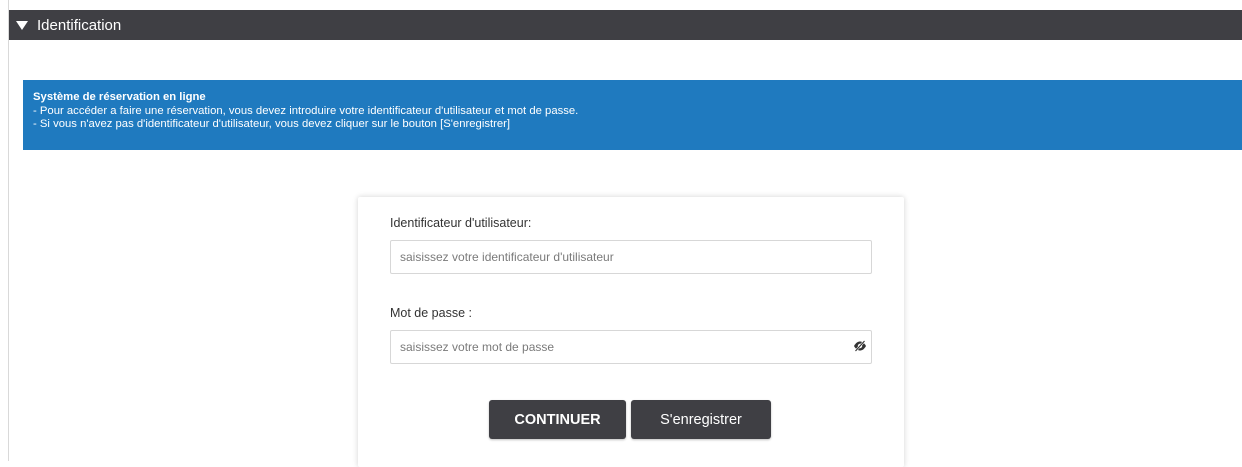  What do you see at coordinates (79, 25) in the screenshot?
I see `section-title: Identification` at bounding box center [79, 25].